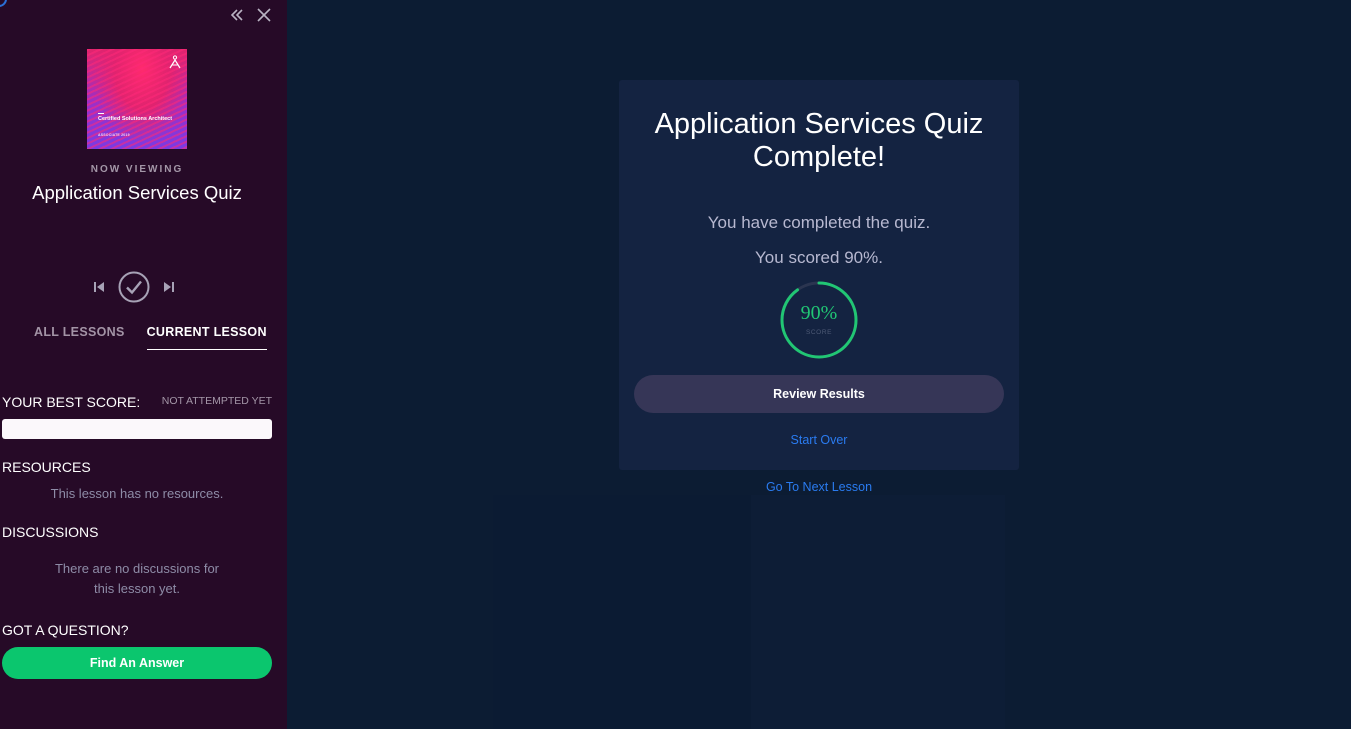 This screenshot has width=1351, height=729. I want to click on best-score-label: YOUR BEST SCORE:, so click(71, 402).